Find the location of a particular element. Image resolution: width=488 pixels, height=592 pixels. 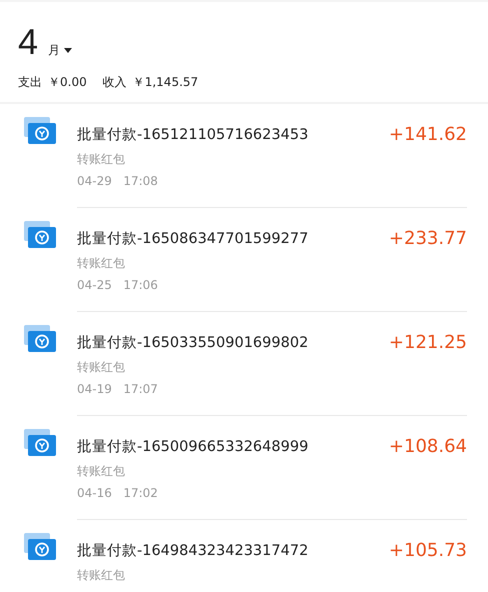

summary-label: 收入 is located at coordinates (114, 82).